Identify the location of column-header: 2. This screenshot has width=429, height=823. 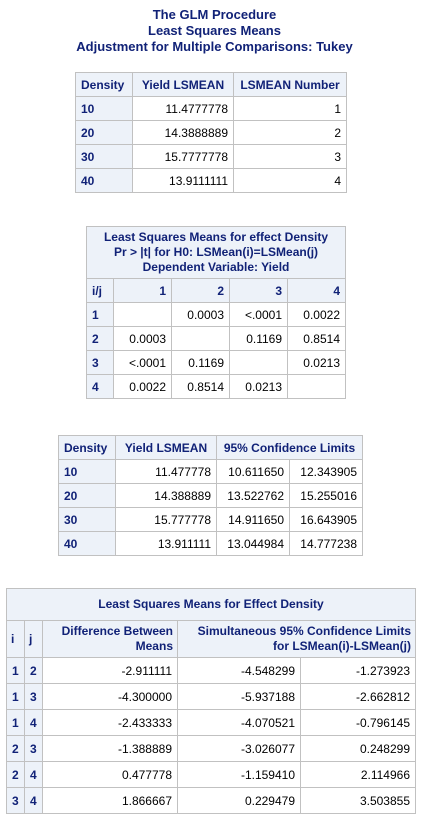
(200, 290).